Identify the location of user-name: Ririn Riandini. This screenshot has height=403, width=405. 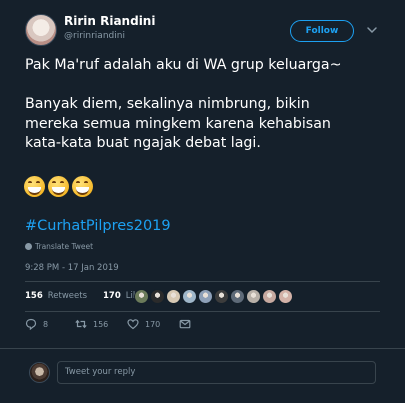
(109, 21).